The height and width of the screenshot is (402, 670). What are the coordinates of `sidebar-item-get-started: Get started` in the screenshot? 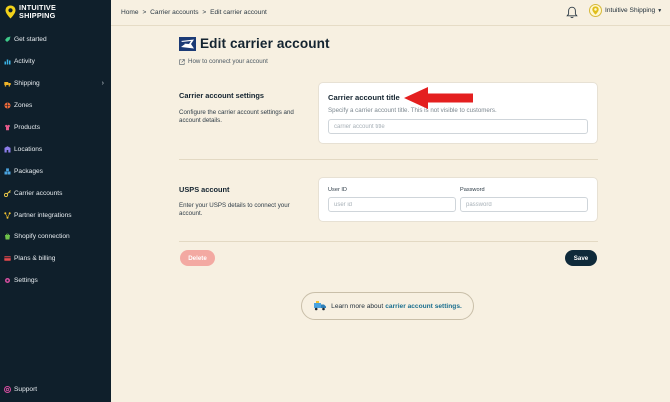 It's located at (55, 40).